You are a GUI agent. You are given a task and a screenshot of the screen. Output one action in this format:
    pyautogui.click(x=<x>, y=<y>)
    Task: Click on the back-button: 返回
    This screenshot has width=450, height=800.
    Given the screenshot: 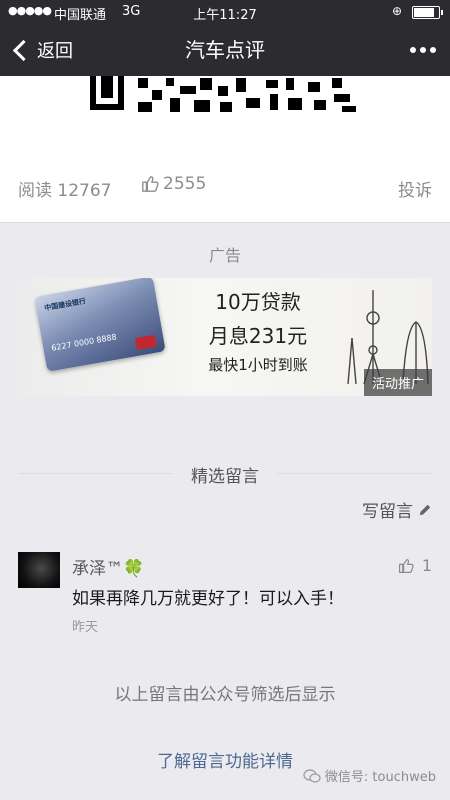 What is the action you would take?
    pyautogui.click(x=42, y=50)
    